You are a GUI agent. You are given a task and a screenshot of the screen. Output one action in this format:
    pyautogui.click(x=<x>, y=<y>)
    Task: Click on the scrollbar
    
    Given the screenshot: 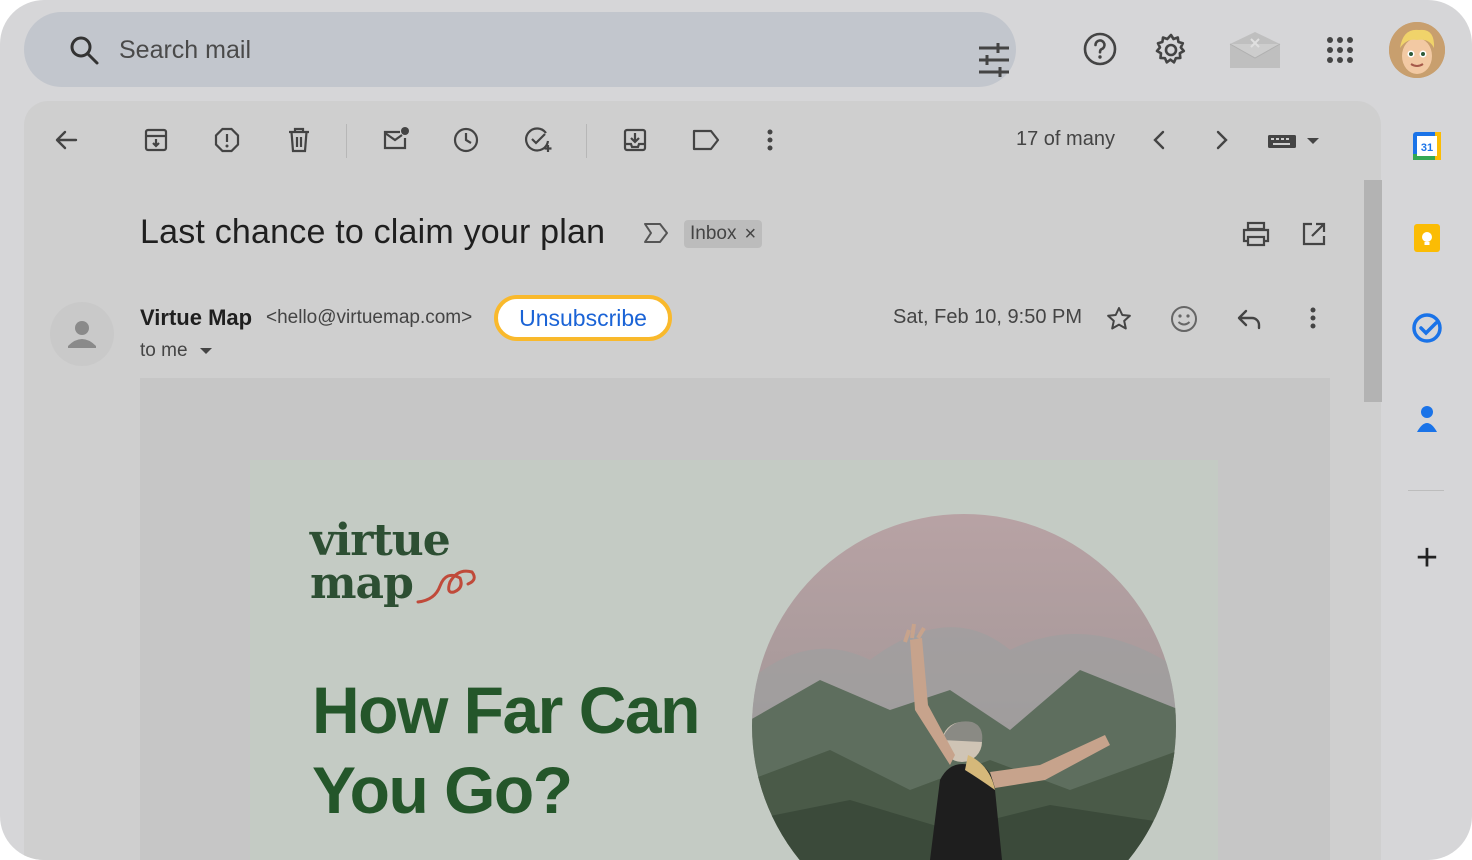 What is the action you would take?
    pyautogui.click(x=1373, y=291)
    